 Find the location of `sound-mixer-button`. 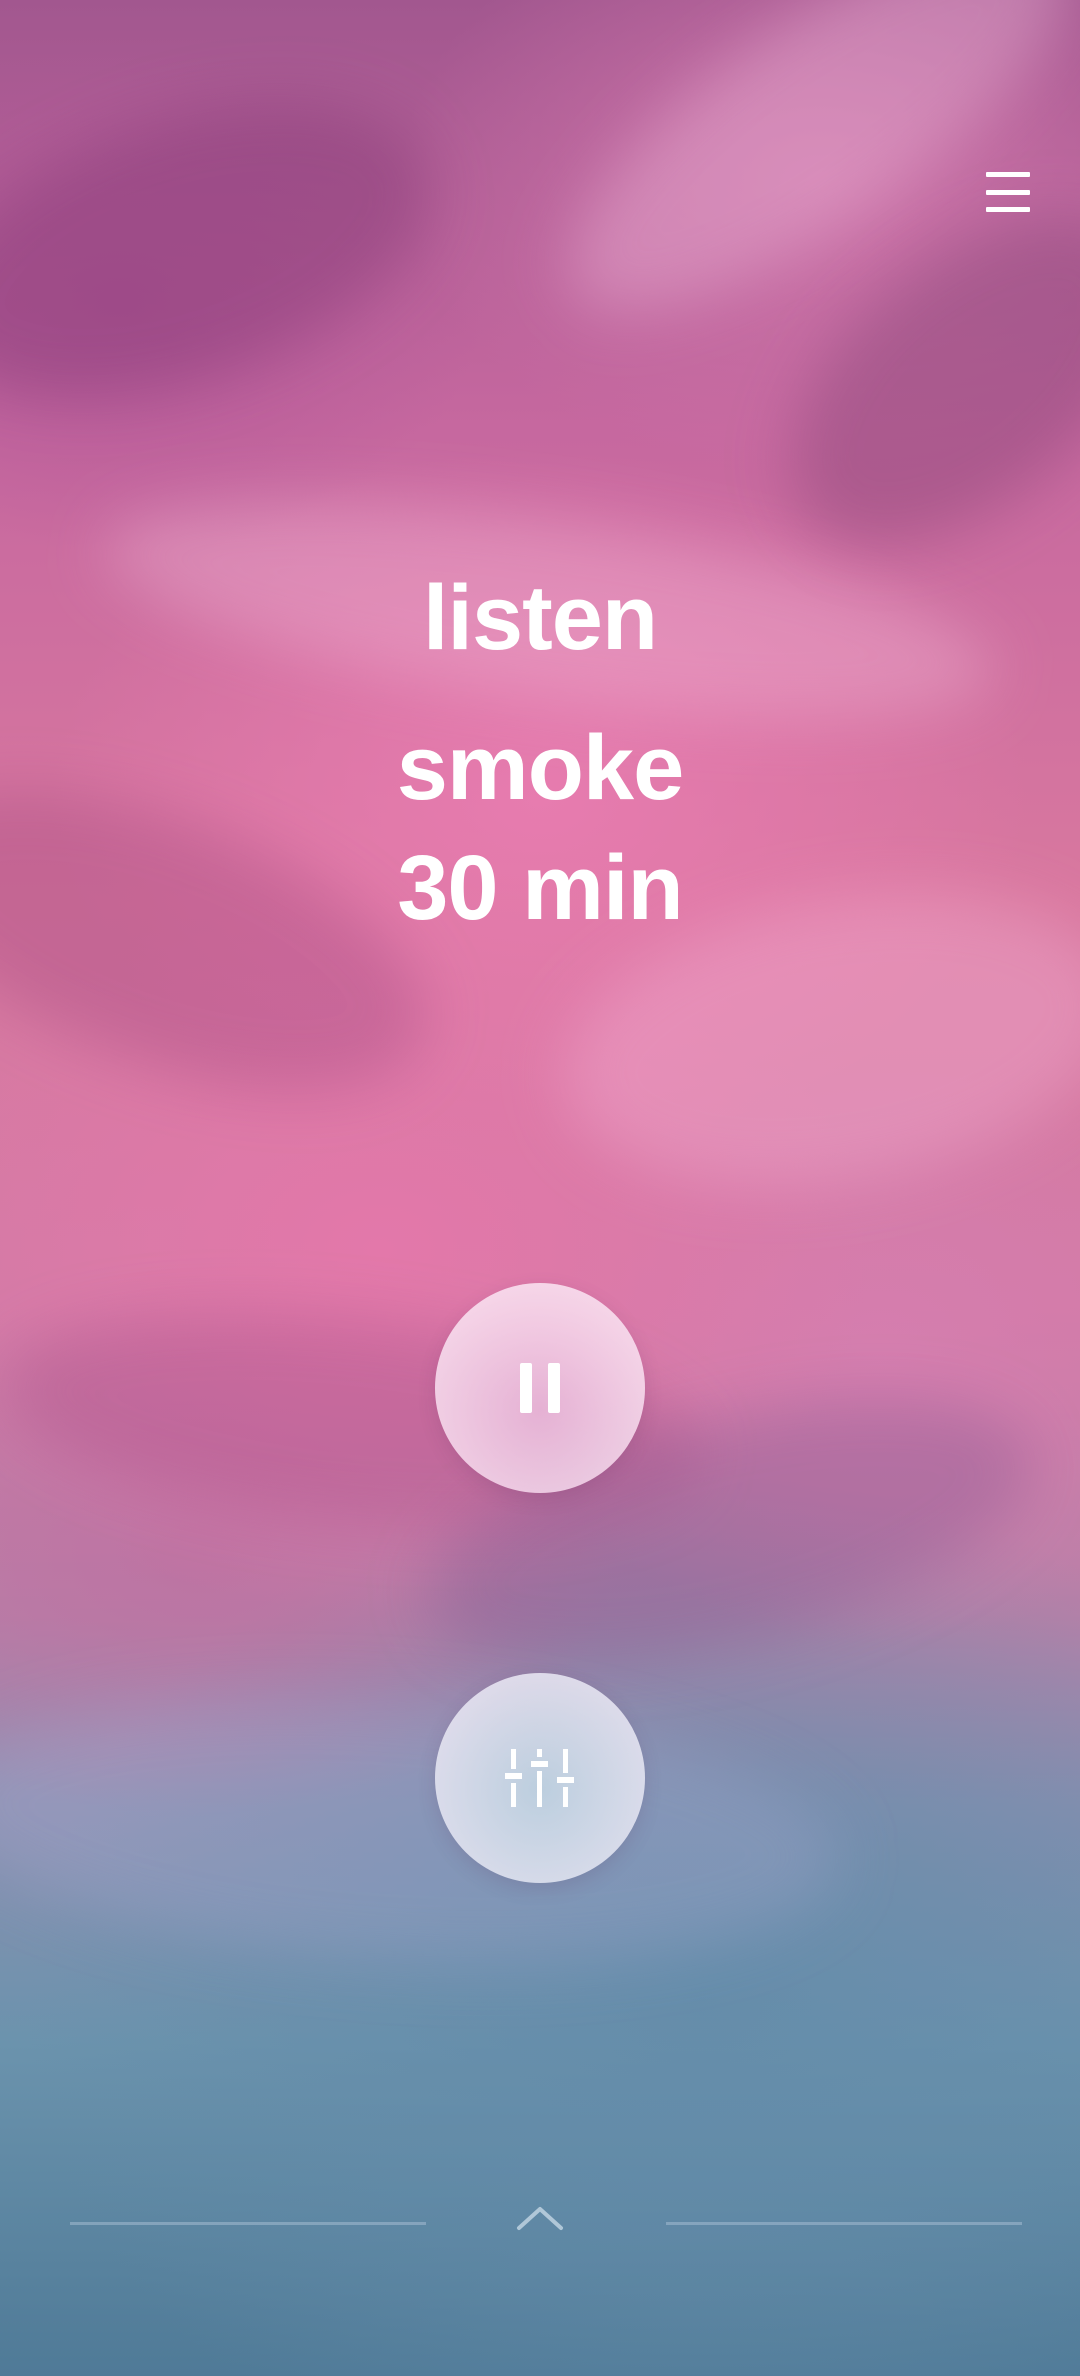

sound-mixer-button is located at coordinates (540, 1778).